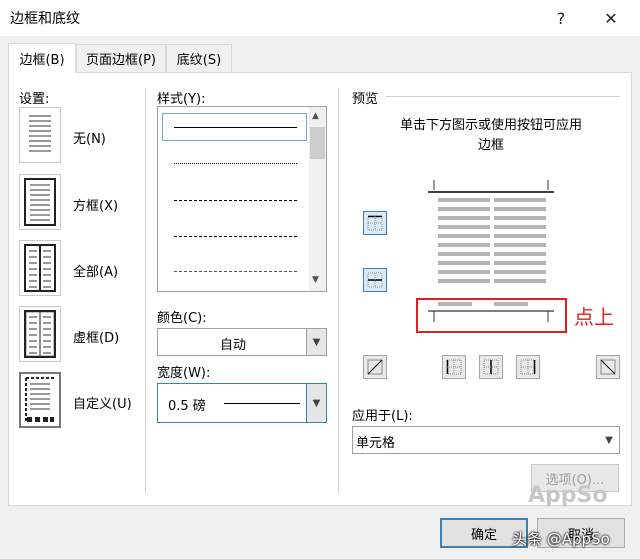 The image size is (640, 559). I want to click on border-center-button, so click(491, 367).